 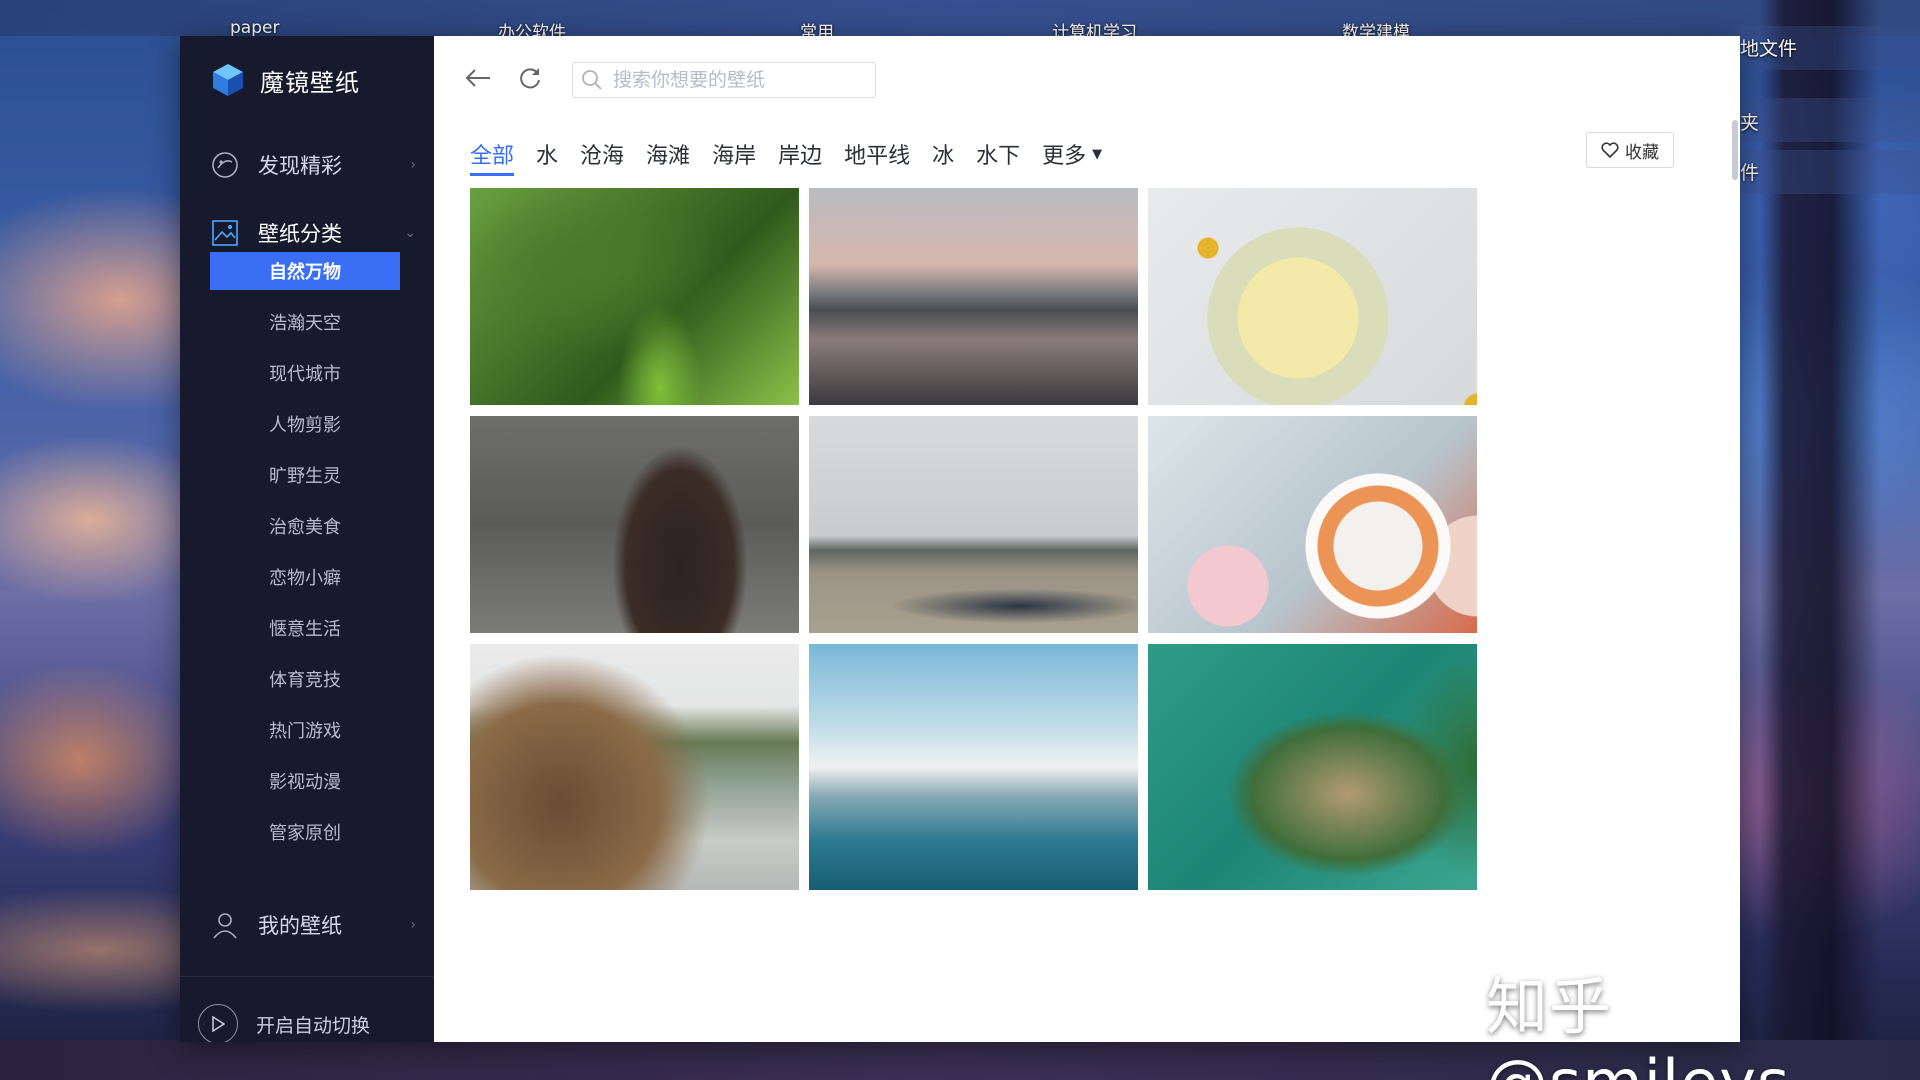 I want to click on nav-discover-label: 发现精彩, so click(x=300, y=166).